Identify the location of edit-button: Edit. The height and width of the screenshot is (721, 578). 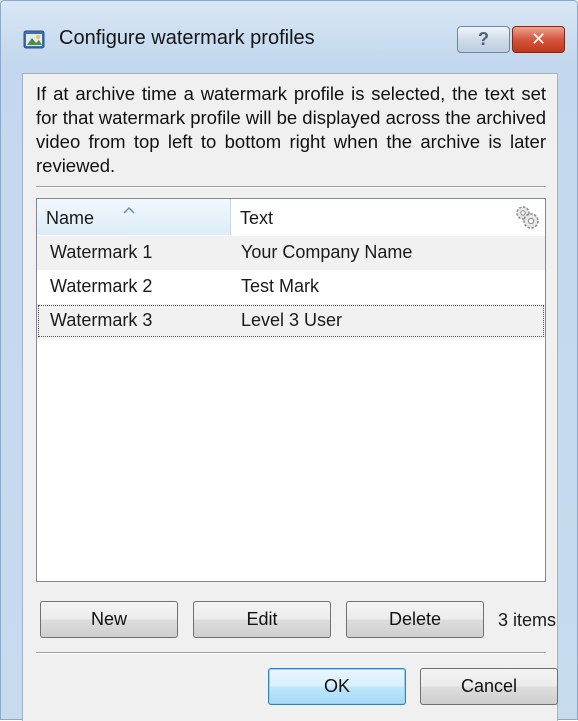
(262, 619).